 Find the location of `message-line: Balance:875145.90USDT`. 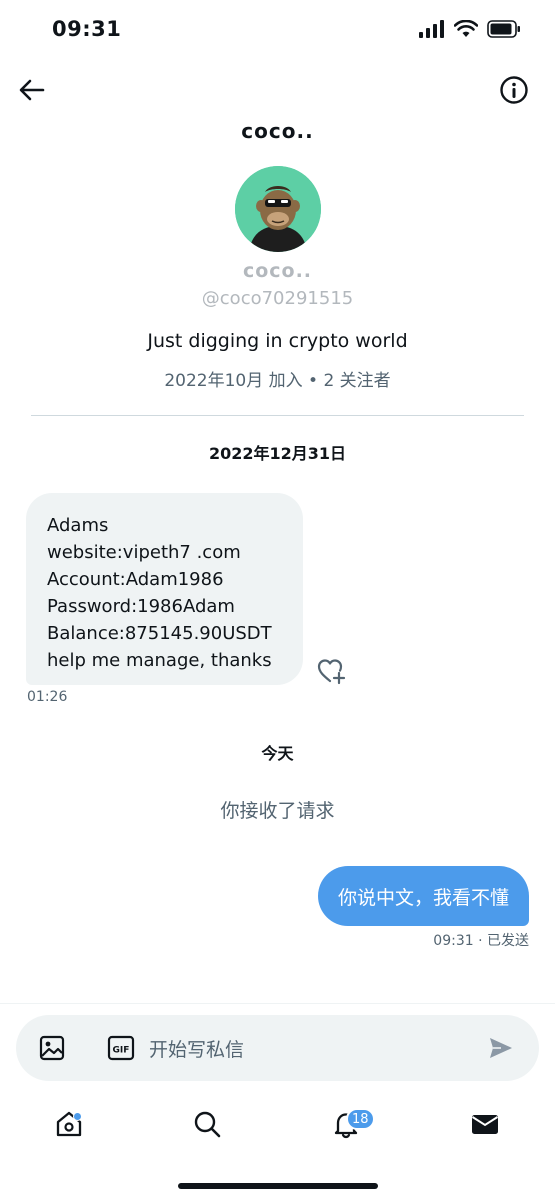

message-line: Balance:875145.90USDT is located at coordinates (159, 633).